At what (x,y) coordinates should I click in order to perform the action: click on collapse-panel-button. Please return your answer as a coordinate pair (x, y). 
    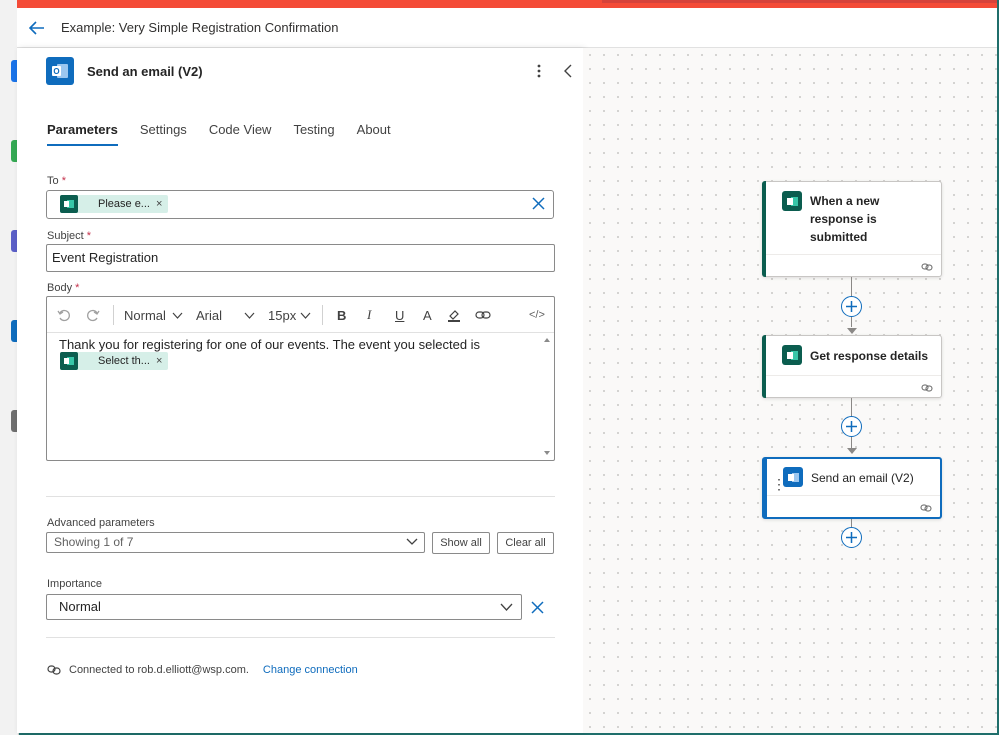
    Looking at the image, I should click on (568, 71).